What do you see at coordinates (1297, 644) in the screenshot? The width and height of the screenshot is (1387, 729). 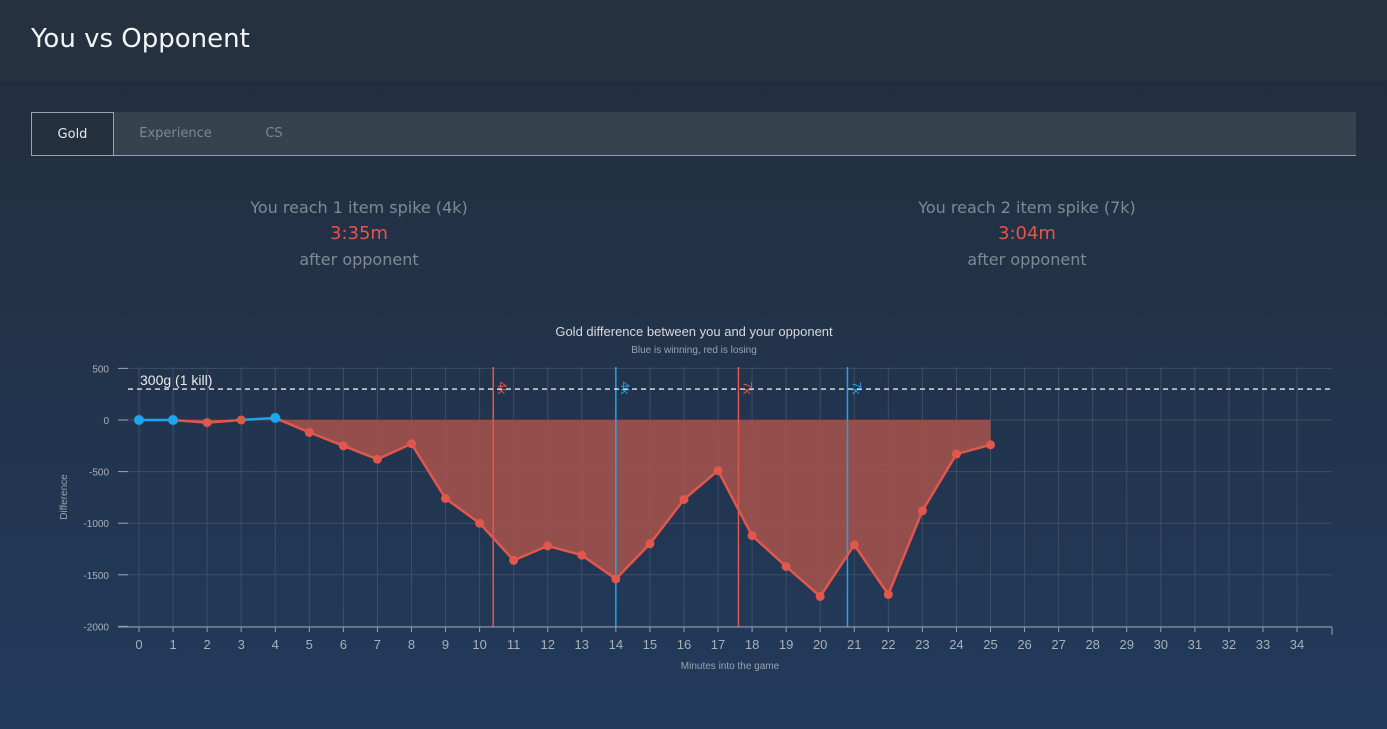 I see `x-tick-label: 34` at bounding box center [1297, 644].